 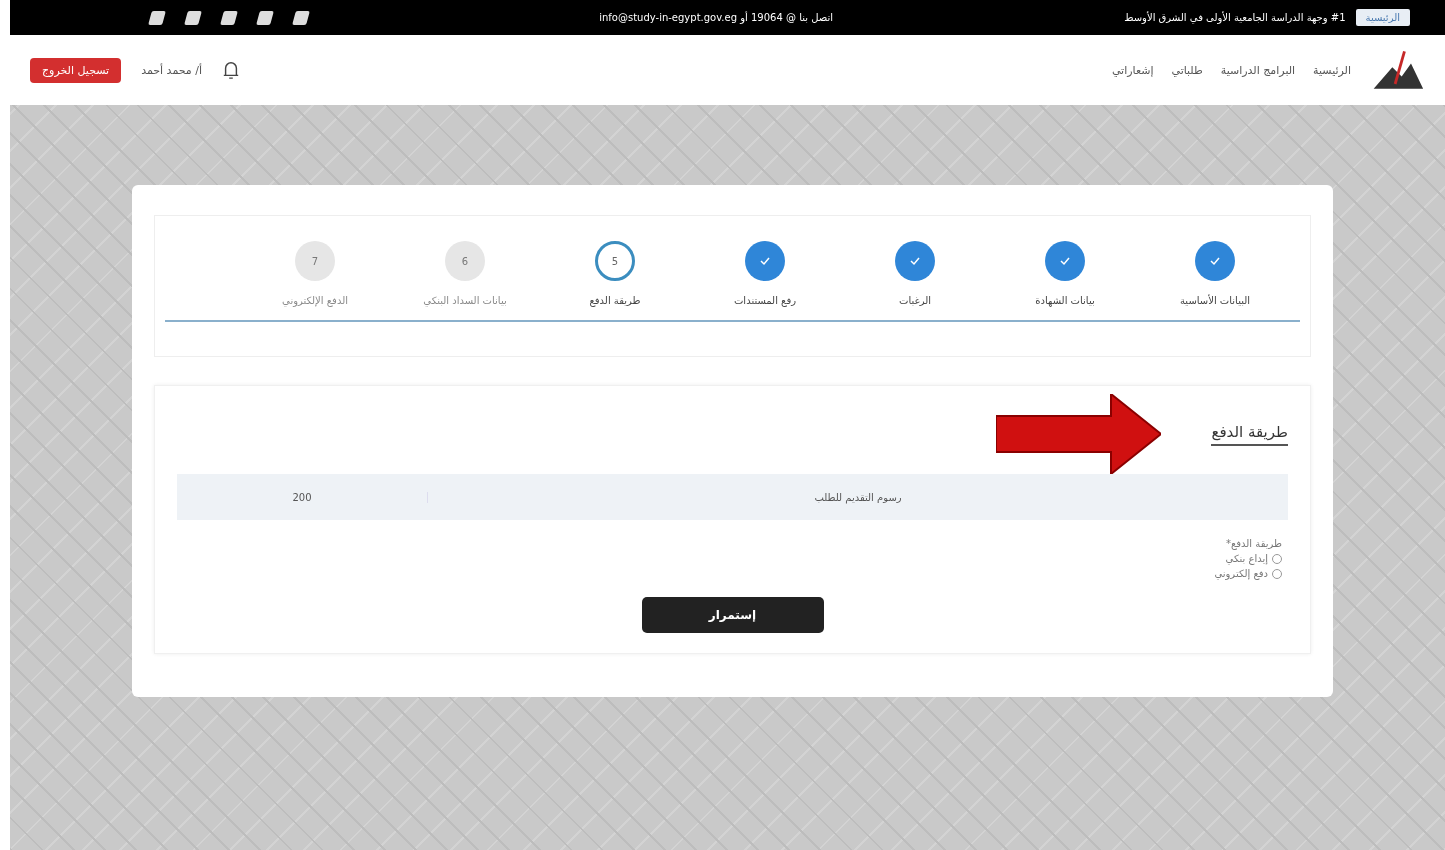 What do you see at coordinates (1132, 70) in the screenshot?
I see `nav-link: إشعاراتي` at bounding box center [1132, 70].